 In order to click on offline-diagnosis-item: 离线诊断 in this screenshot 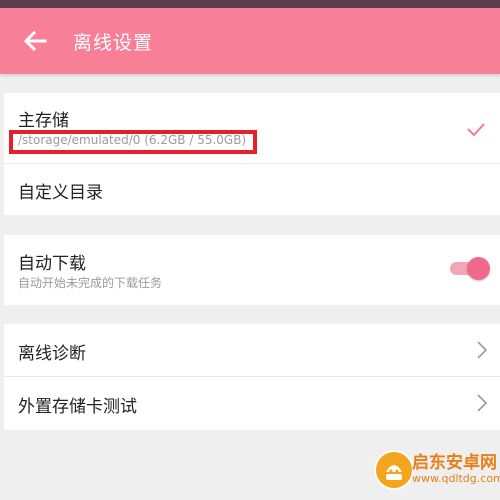, I will do `click(252, 350)`.